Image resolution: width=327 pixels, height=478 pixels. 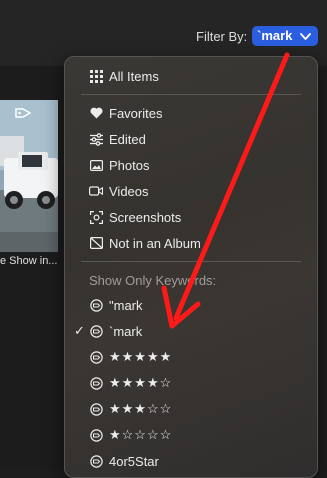 I want to click on menu-item-label: Screenshots, so click(x=145, y=217).